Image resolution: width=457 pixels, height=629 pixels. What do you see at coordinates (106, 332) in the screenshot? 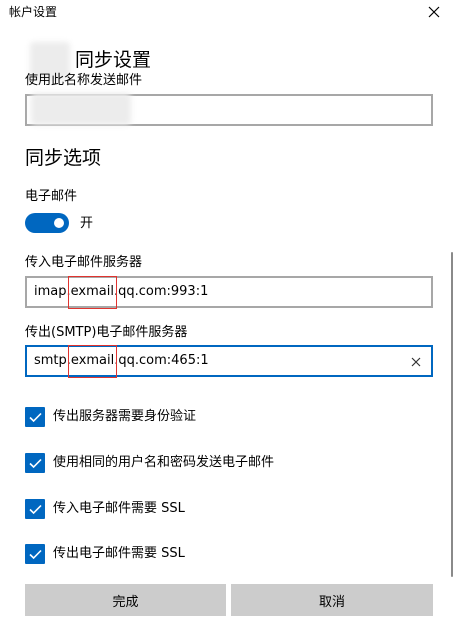
I see `outgoing-server-label: 传出(SMTP)电子邮件服务器` at bounding box center [106, 332].